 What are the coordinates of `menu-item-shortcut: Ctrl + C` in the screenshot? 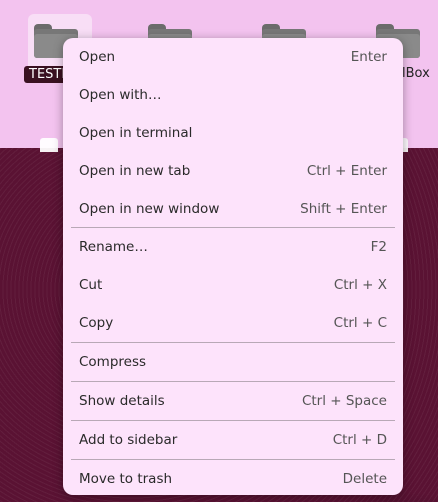 It's located at (360, 323).